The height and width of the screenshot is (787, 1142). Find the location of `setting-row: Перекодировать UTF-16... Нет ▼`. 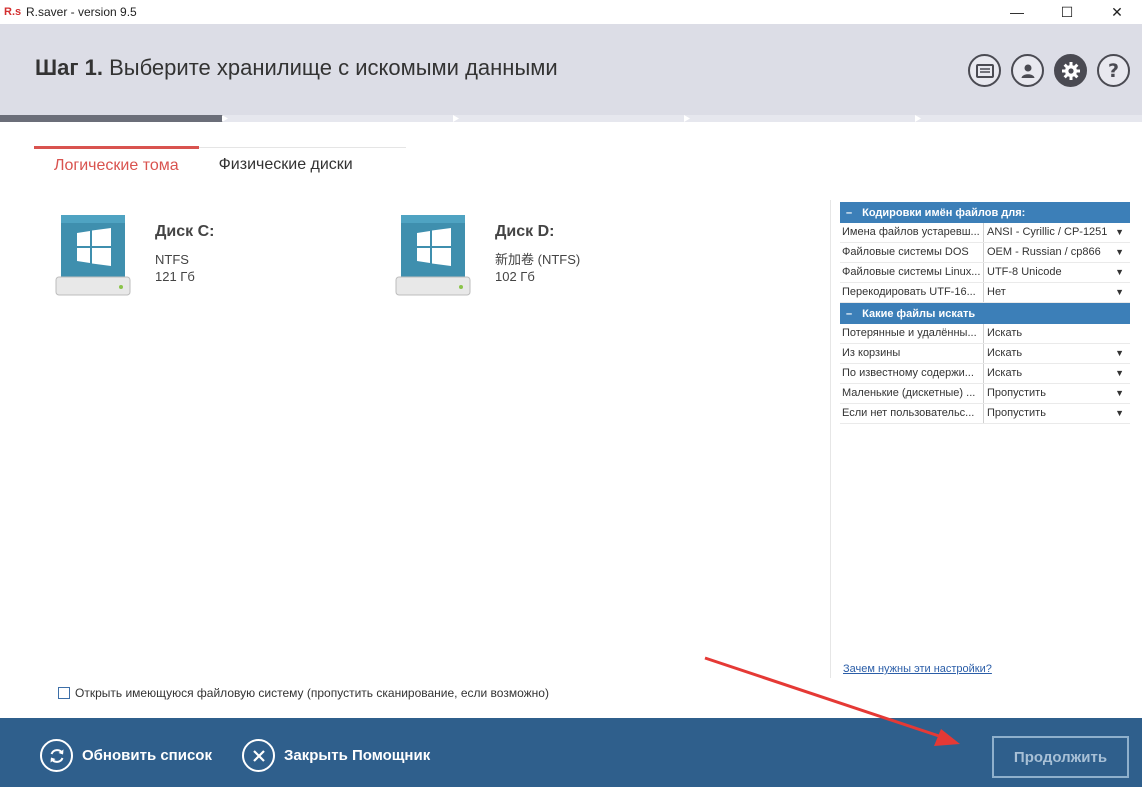

setting-row: Перекодировать UTF-16... Нет ▼ is located at coordinates (985, 293).